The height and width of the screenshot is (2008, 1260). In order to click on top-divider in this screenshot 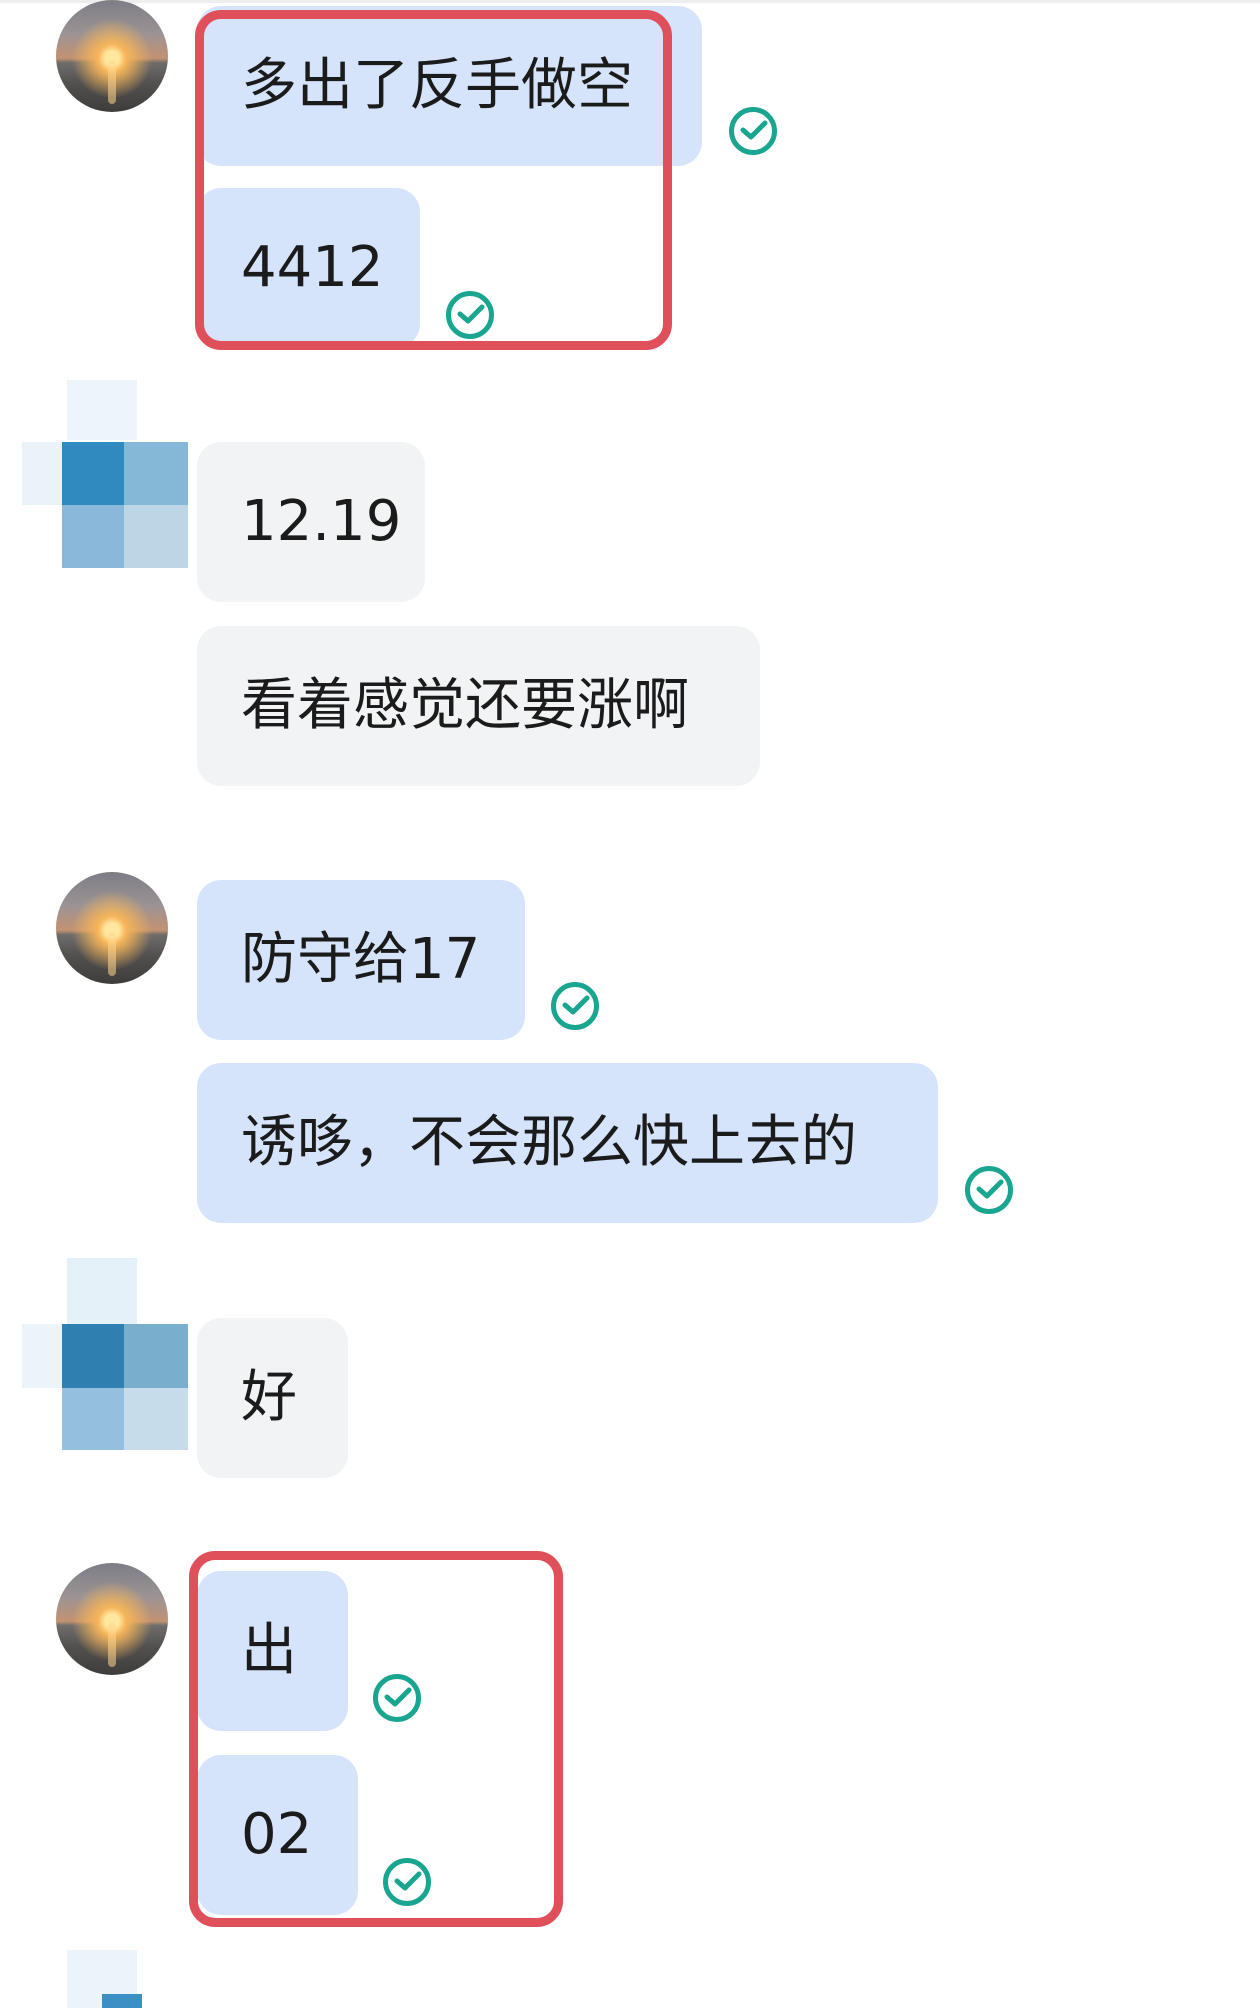, I will do `click(630, 1)`.